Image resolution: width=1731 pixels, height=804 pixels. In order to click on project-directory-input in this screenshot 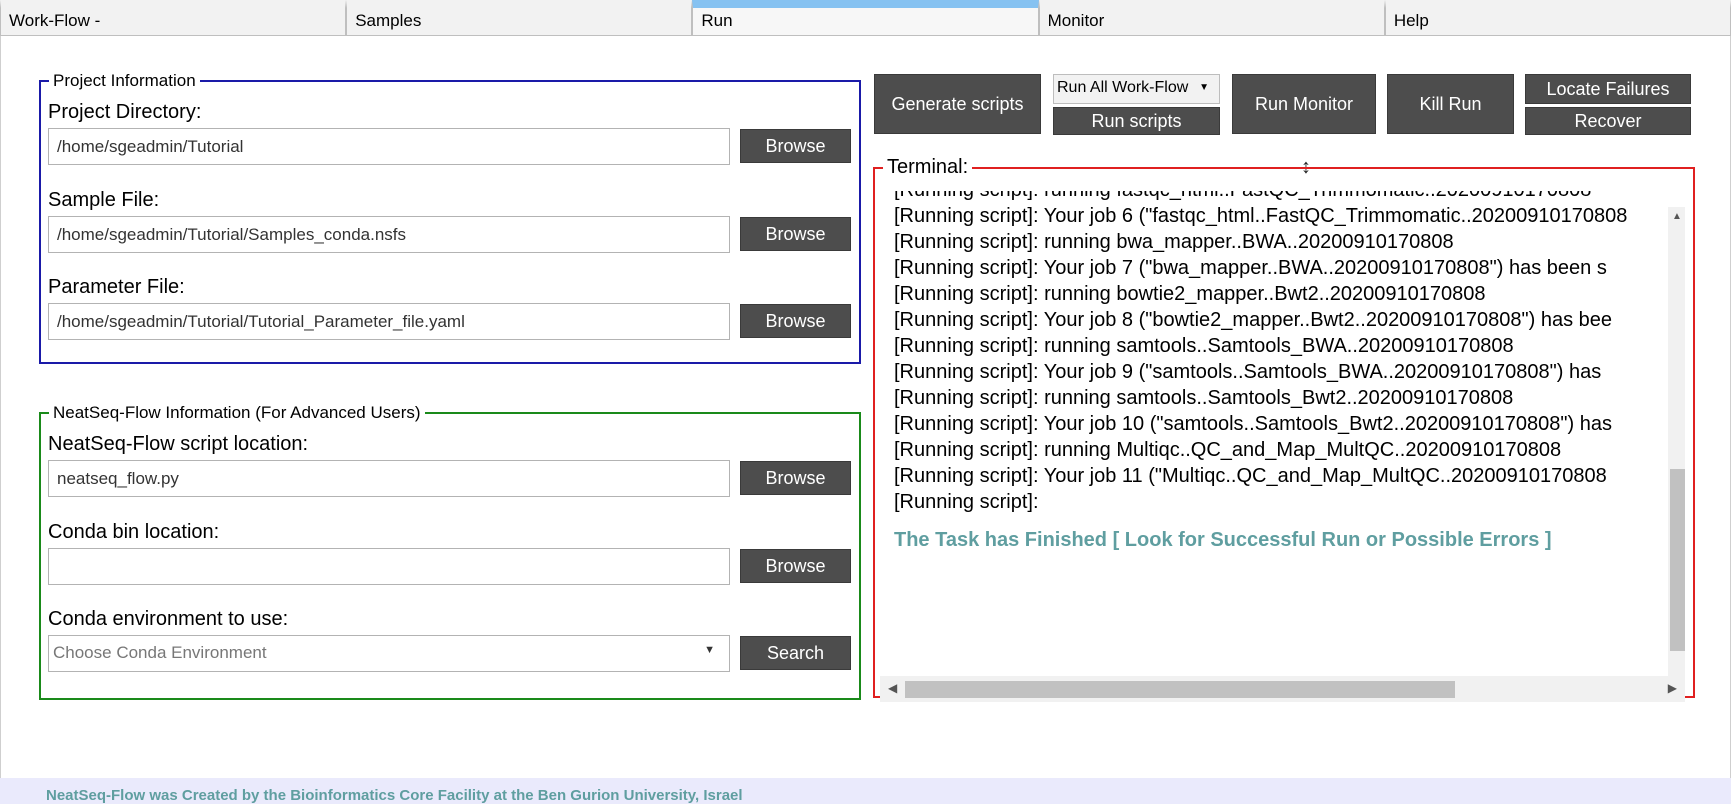, I will do `click(389, 146)`.